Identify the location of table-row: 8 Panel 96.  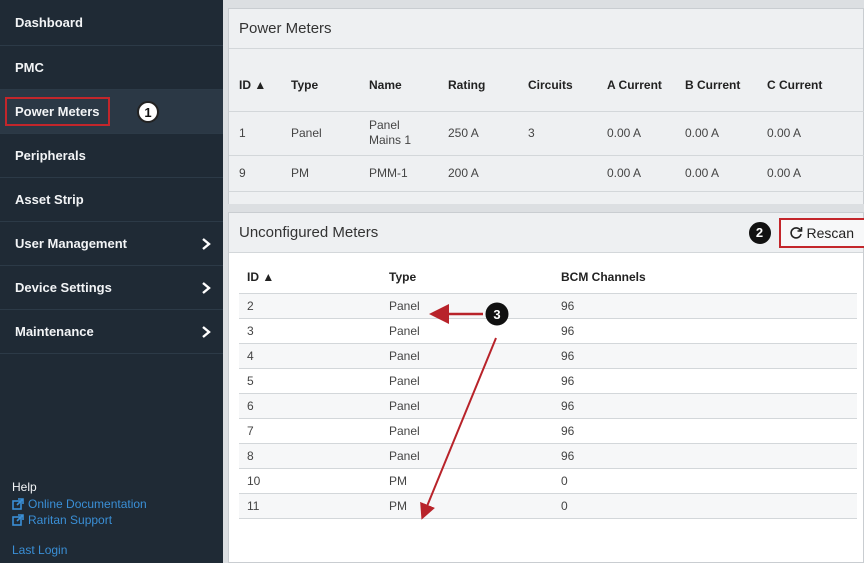
(548, 456).